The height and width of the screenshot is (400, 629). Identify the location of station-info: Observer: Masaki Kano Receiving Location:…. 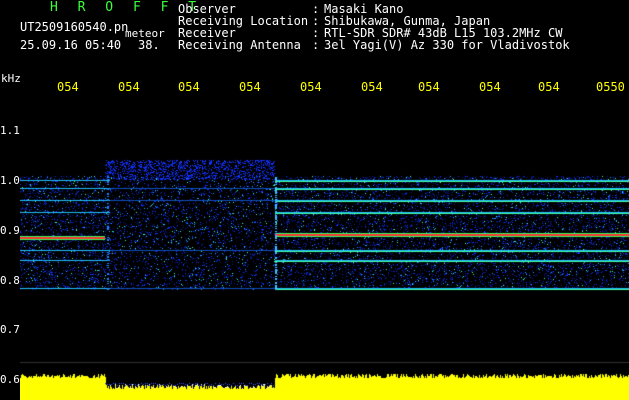
(374, 27).